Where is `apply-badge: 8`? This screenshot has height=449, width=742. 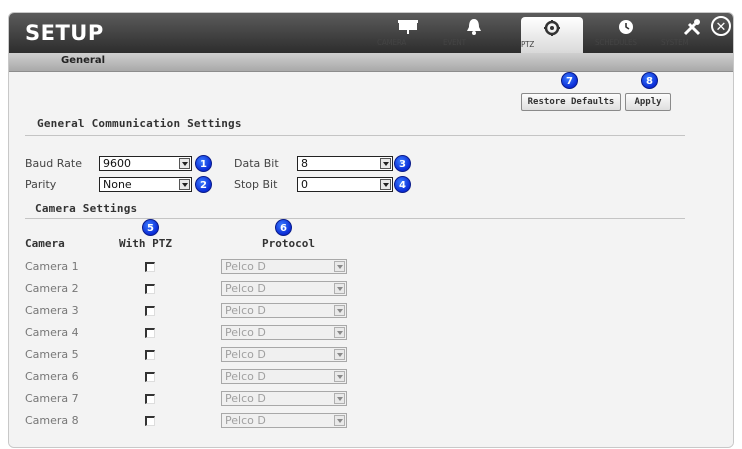
apply-badge: 8 is located at coordinates (649, 80).